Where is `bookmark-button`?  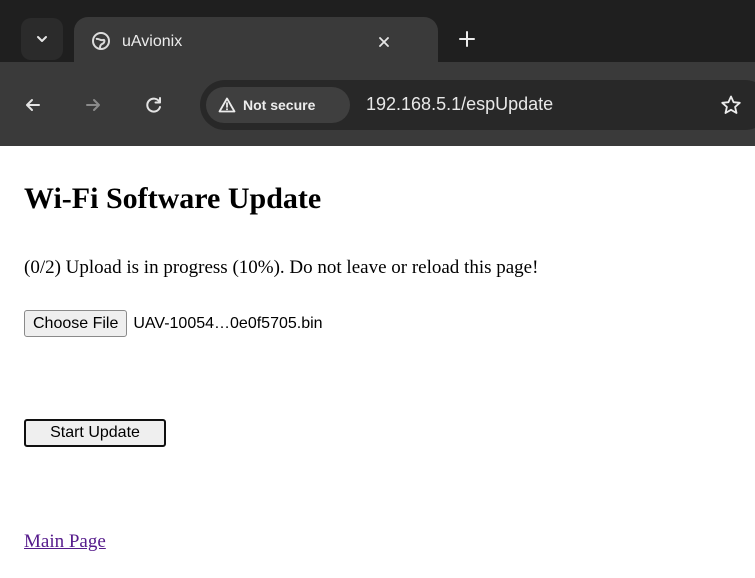
bookmark-button is located at coordinates (731, 105).